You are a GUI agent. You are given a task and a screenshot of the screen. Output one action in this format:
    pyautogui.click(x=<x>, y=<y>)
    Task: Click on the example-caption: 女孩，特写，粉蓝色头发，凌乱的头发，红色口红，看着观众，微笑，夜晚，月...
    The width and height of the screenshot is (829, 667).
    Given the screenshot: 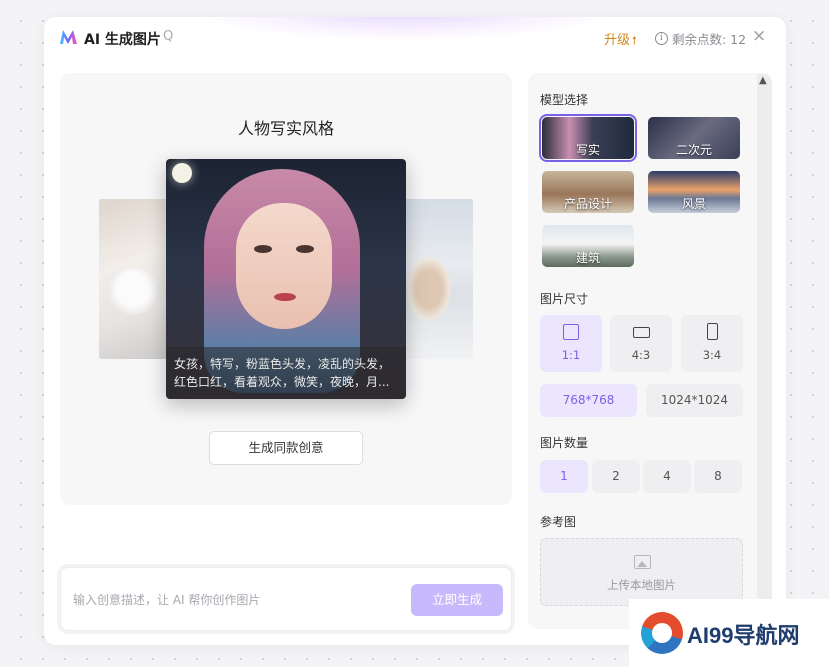 What is the action you would take?
    pyautogui.click(x=286, y=373)
    